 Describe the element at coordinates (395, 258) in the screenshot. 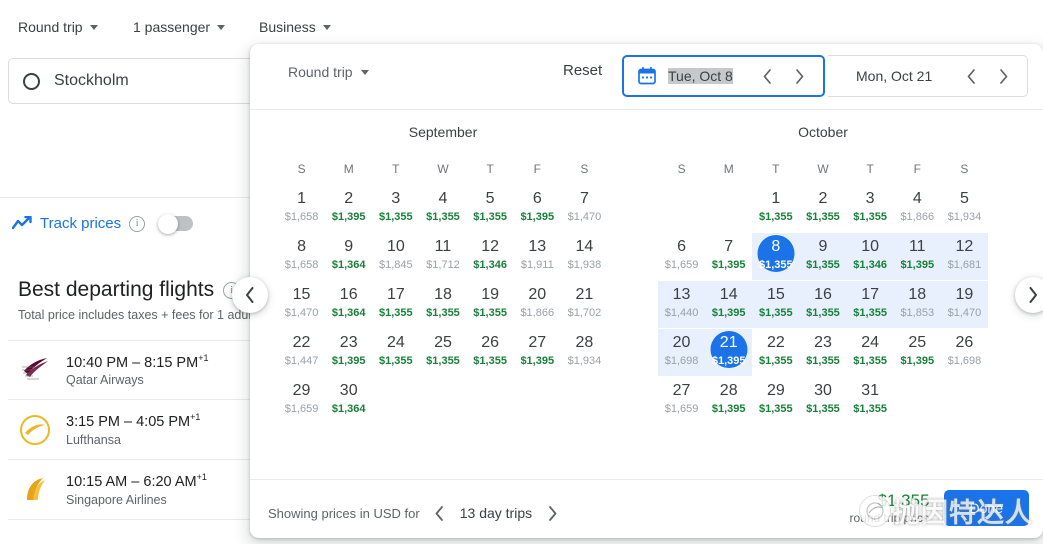

I see `calendar-day-10: 10 $1,845` at that location.